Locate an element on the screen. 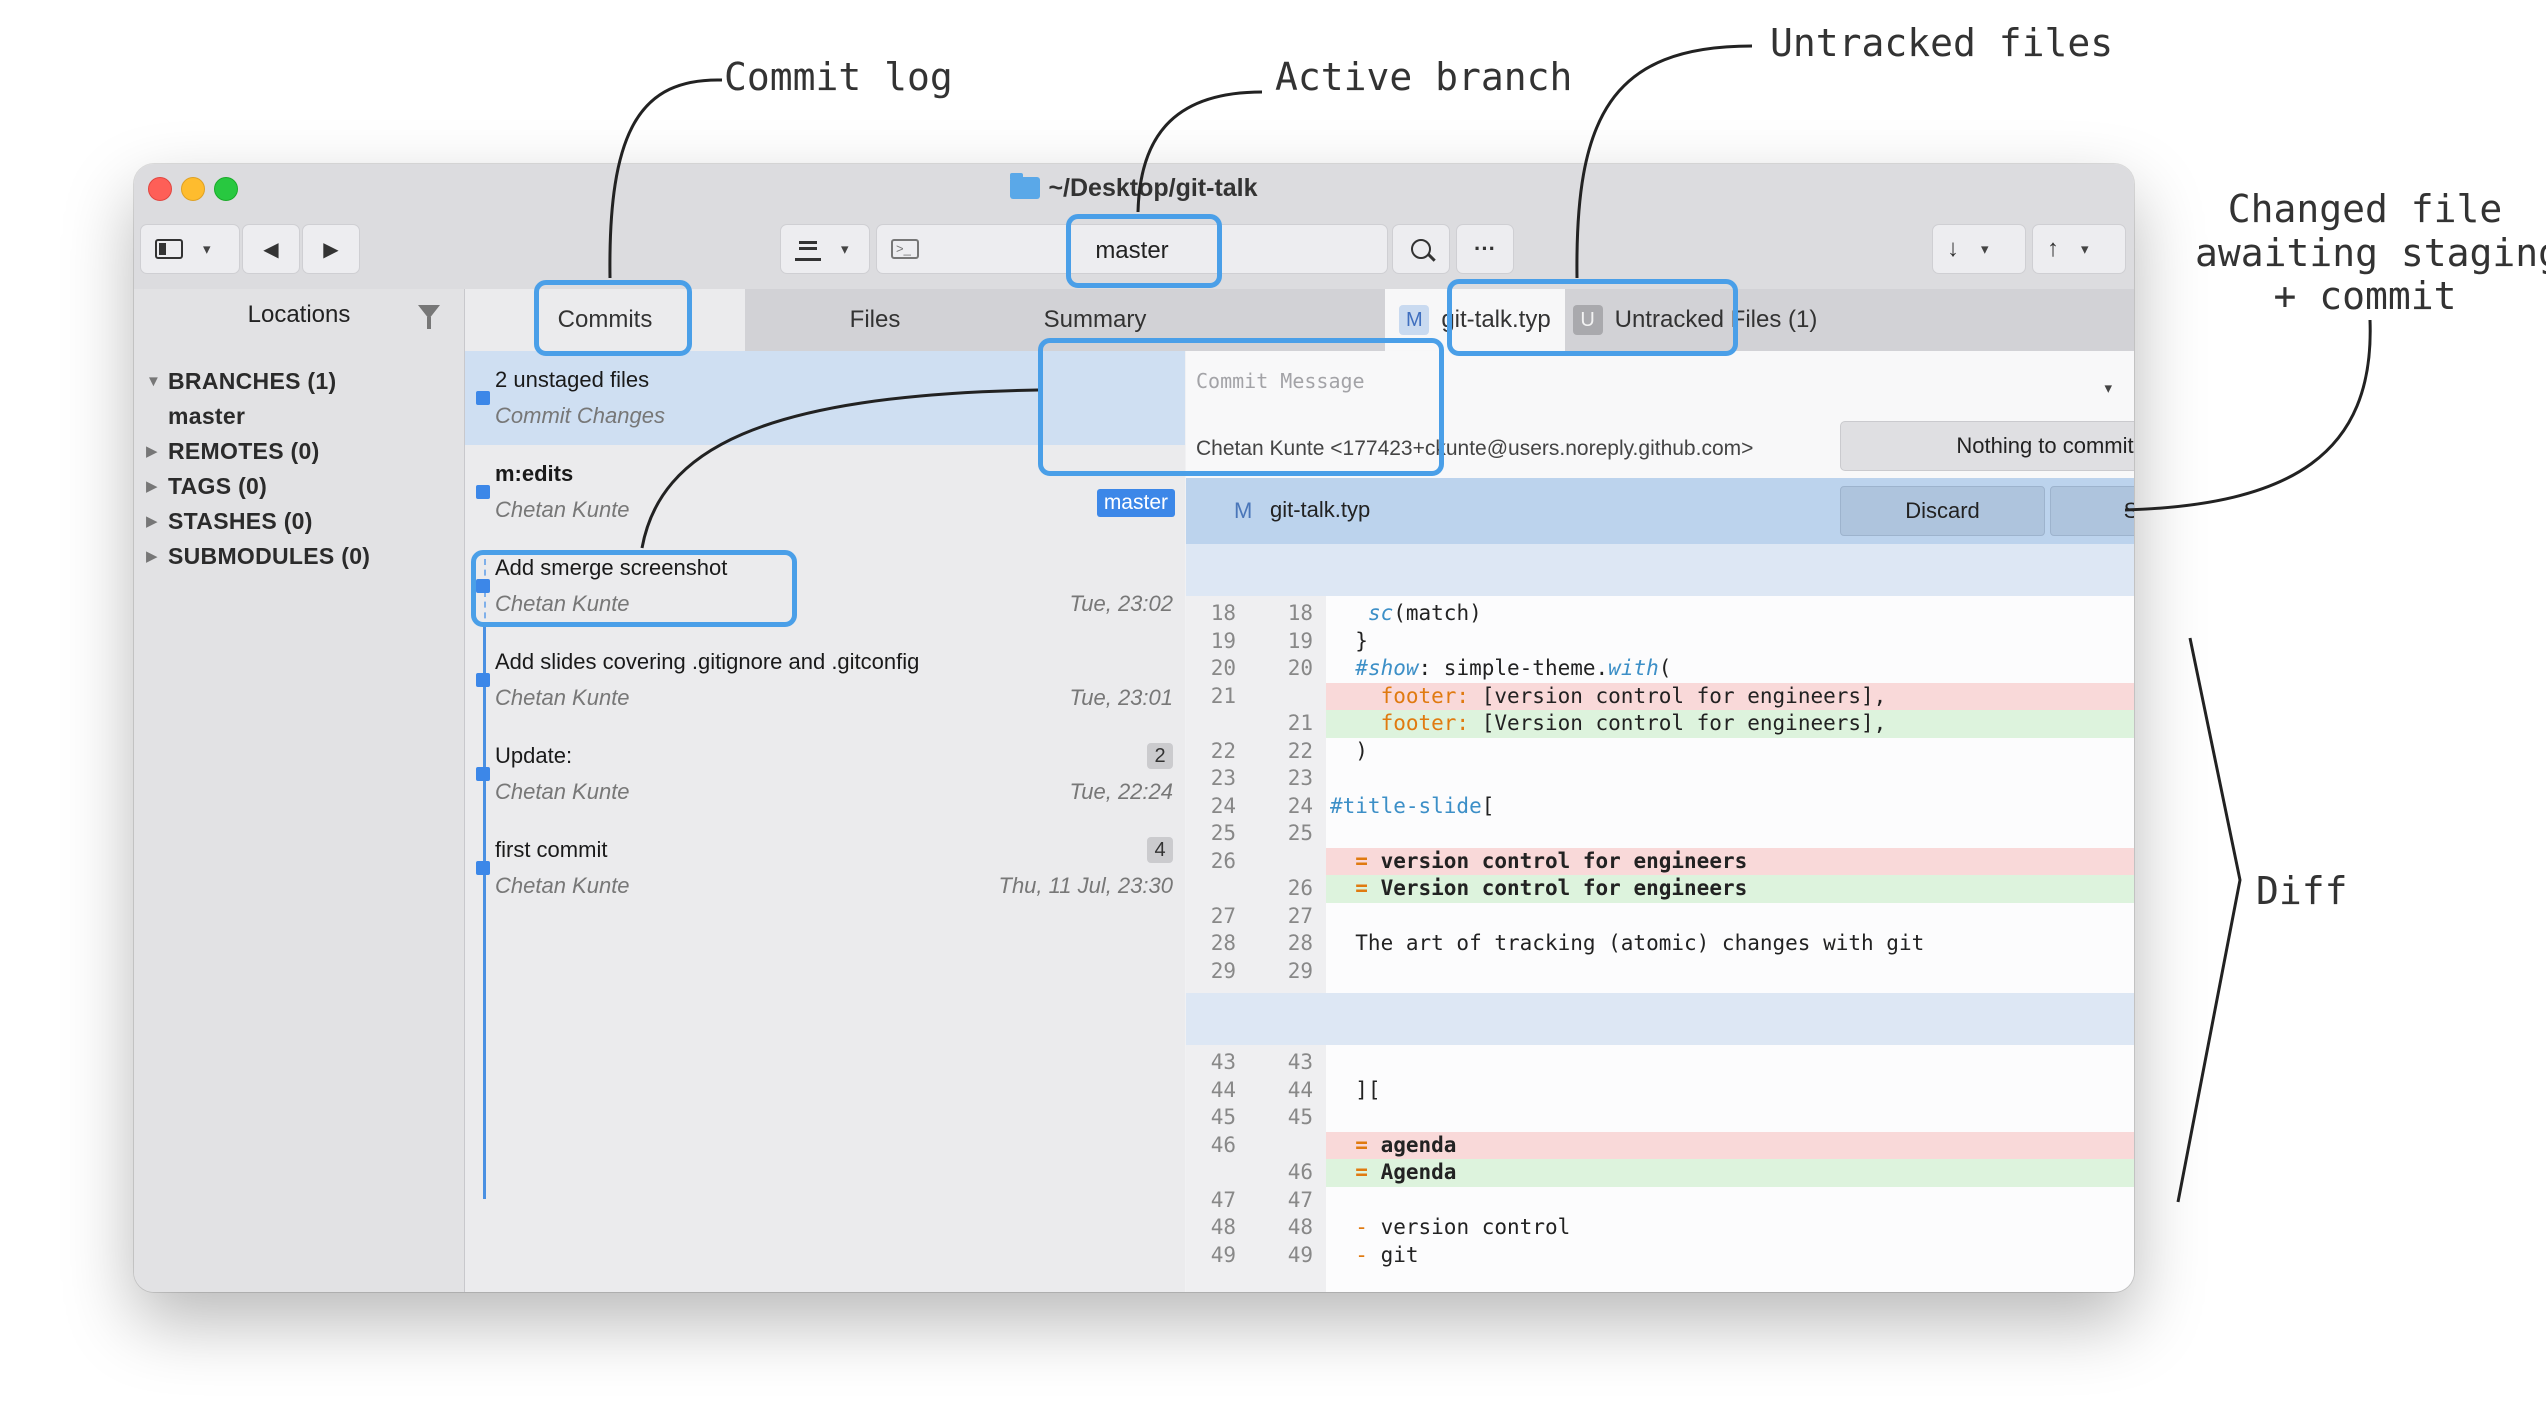  diff-line: 48 48 - version control is located at coordinates (1660, 1228).